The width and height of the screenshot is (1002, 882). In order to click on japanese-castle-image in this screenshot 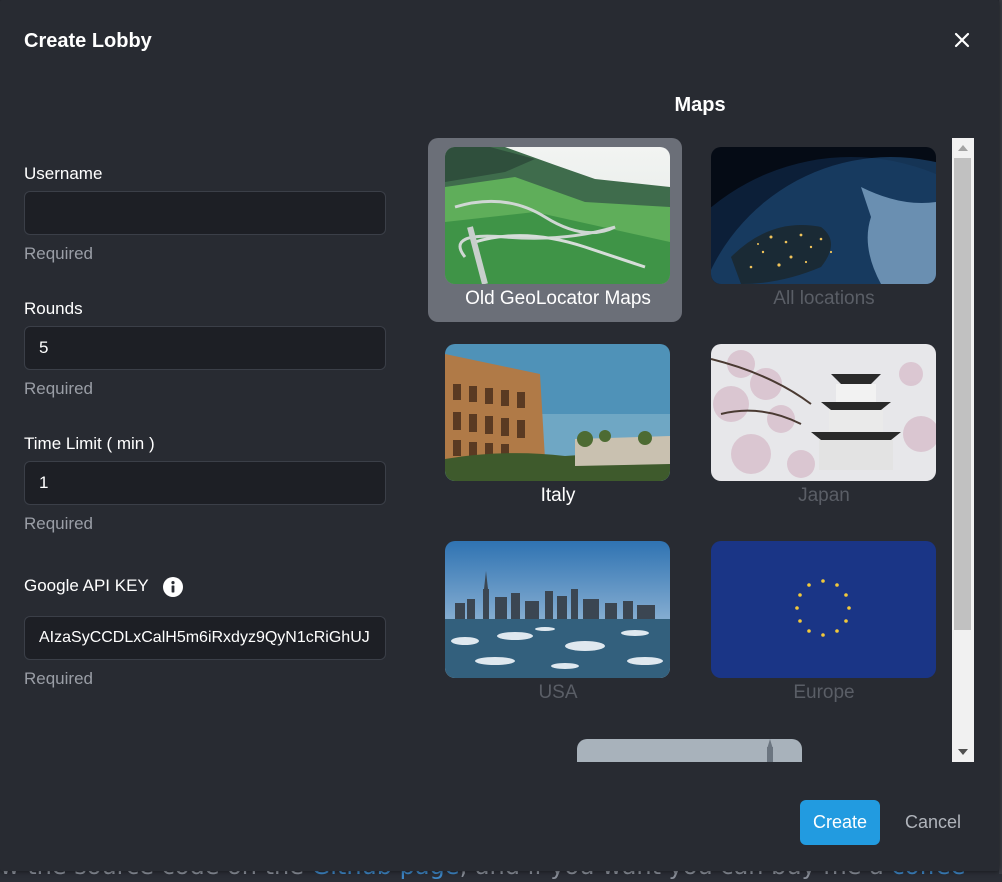, I will do `click(823, 412)`.